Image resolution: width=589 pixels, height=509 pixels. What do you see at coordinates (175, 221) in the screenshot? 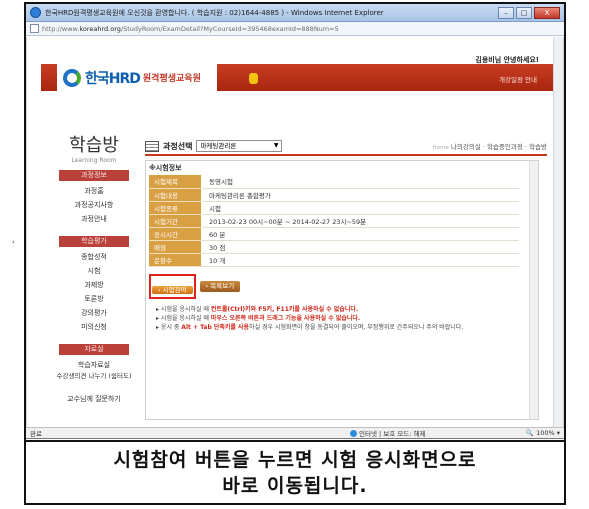
I see `row-key: 시험기간` at bounding box center [175, 221].